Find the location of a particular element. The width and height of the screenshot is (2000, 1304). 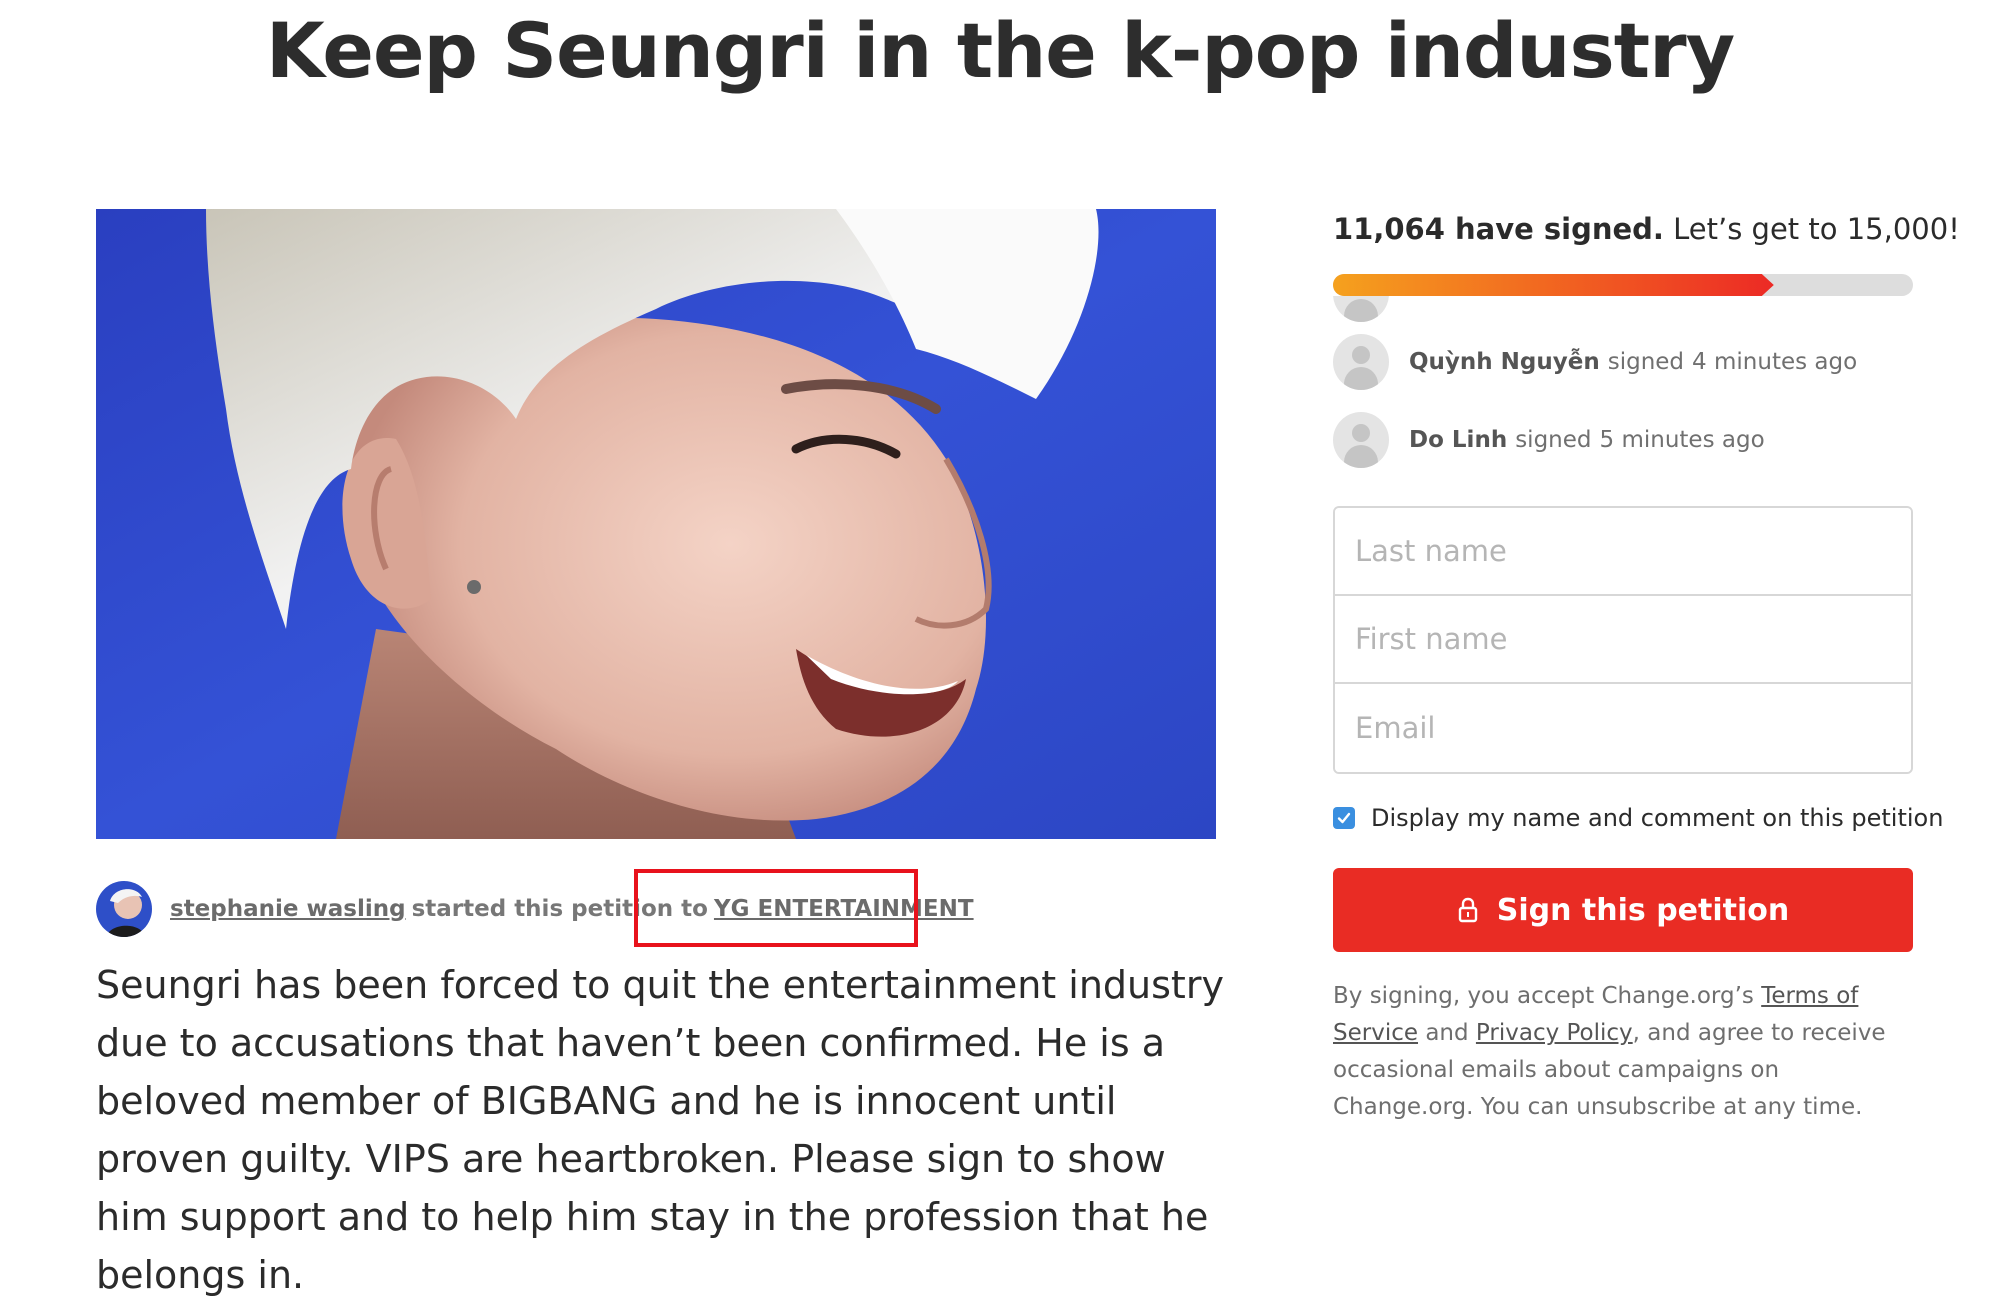

legal-prefix: By signing, you accept Change.org’s is located at coordinates (1543, 996).